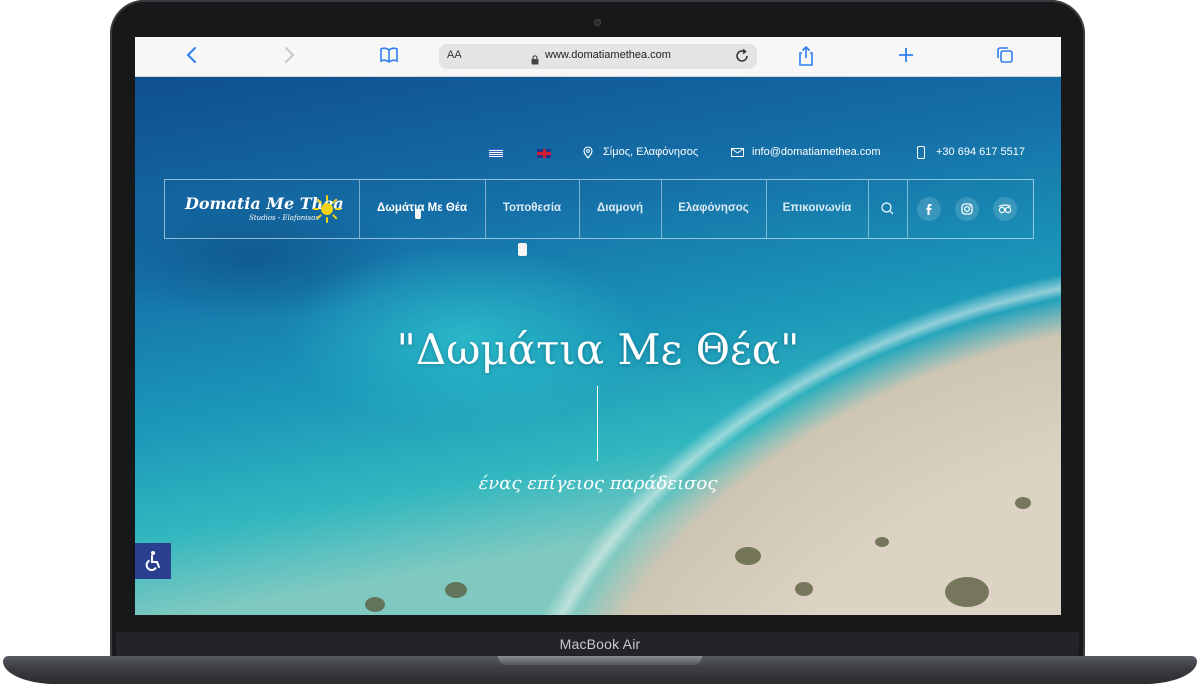 Image resolution: width=1200 pixels, height=689 pixels. I want to click on nav-item-stay: Διαμονή, so click(620, 209).